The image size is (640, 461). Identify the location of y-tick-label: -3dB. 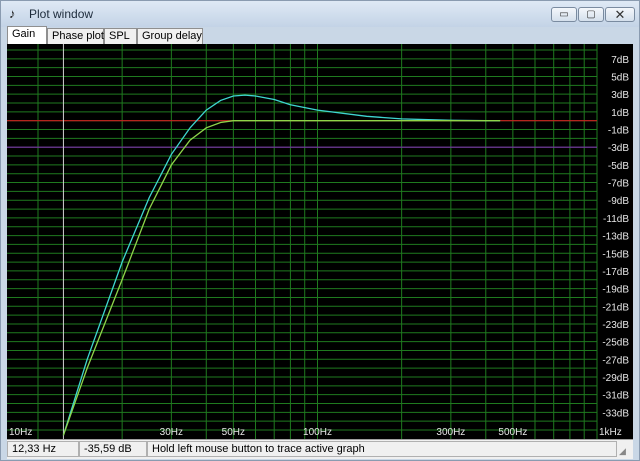
(618, 148).